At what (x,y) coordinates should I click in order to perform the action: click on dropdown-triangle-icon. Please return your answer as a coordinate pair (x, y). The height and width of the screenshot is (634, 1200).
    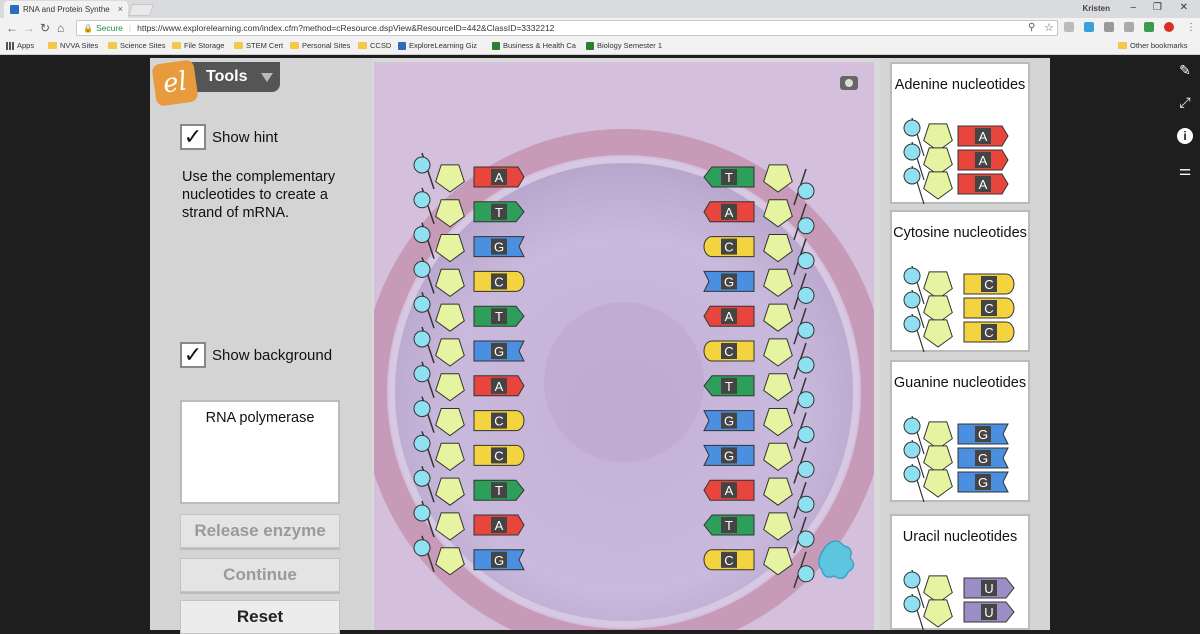
    Looking at the image, I should click on (267, 77).